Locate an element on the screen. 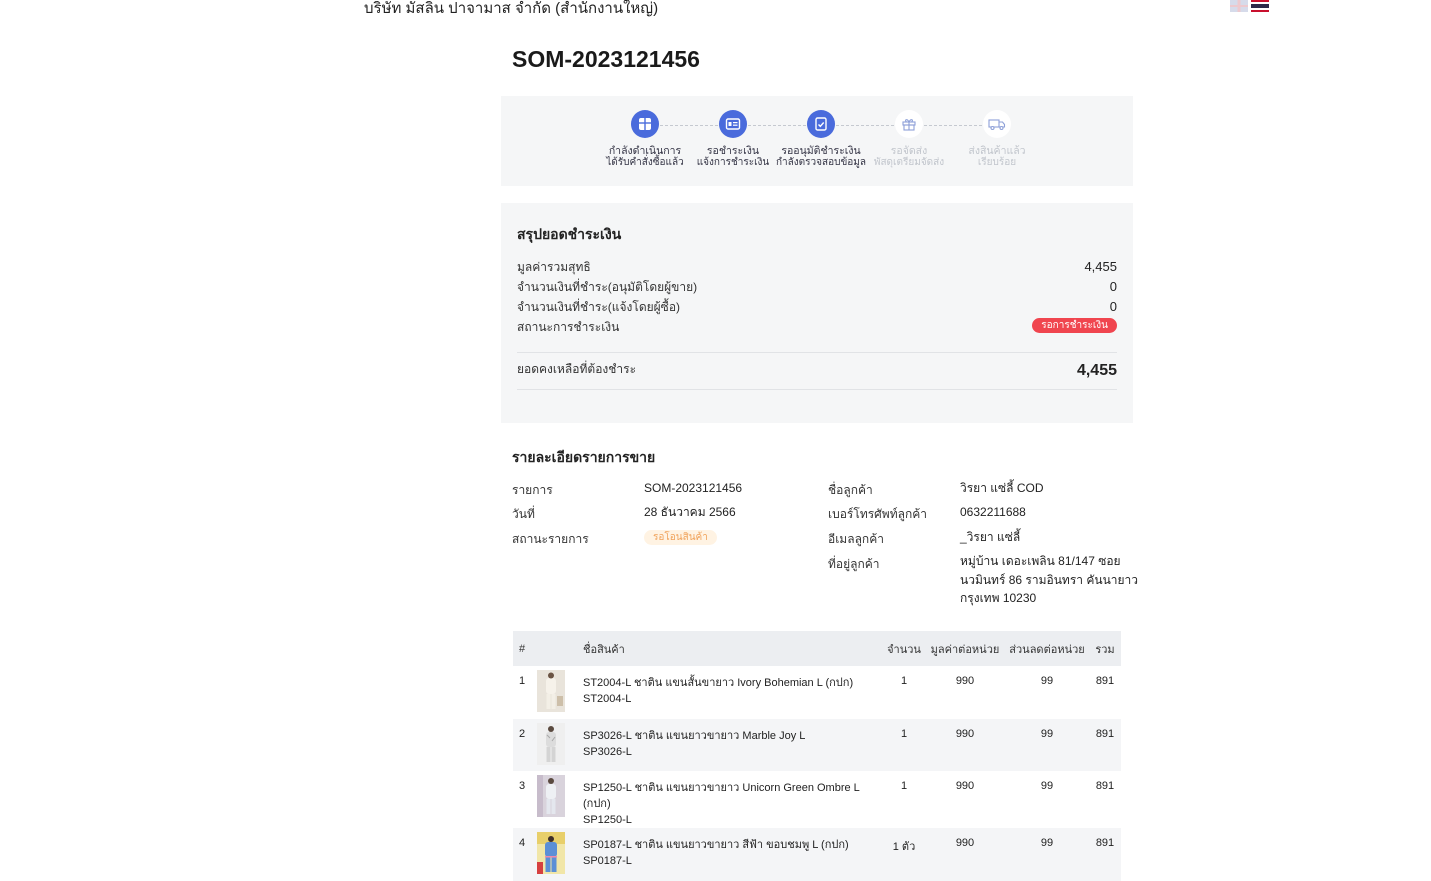  row-qty: 1 ตัว is located at coordinates (904, 854).